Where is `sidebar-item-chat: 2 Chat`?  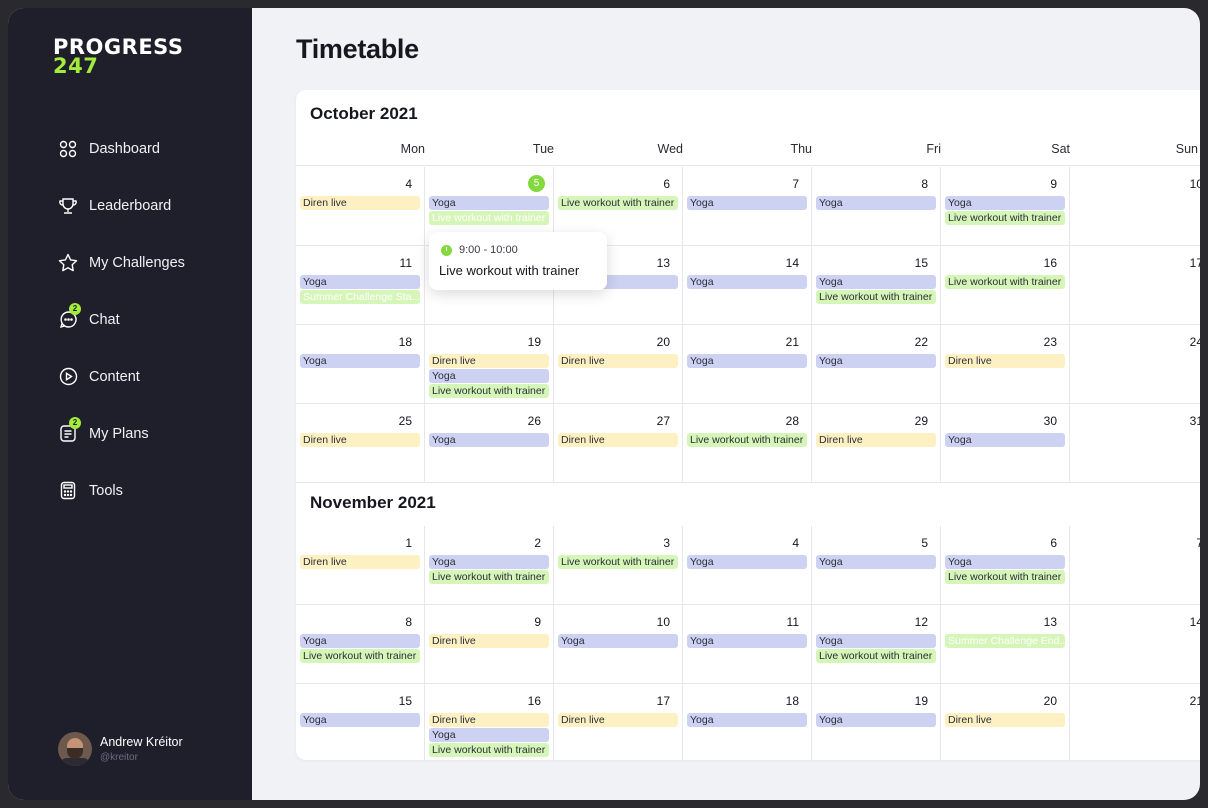 sidebar-item-chat: 2 Chat is located at coordinates (121, 319).